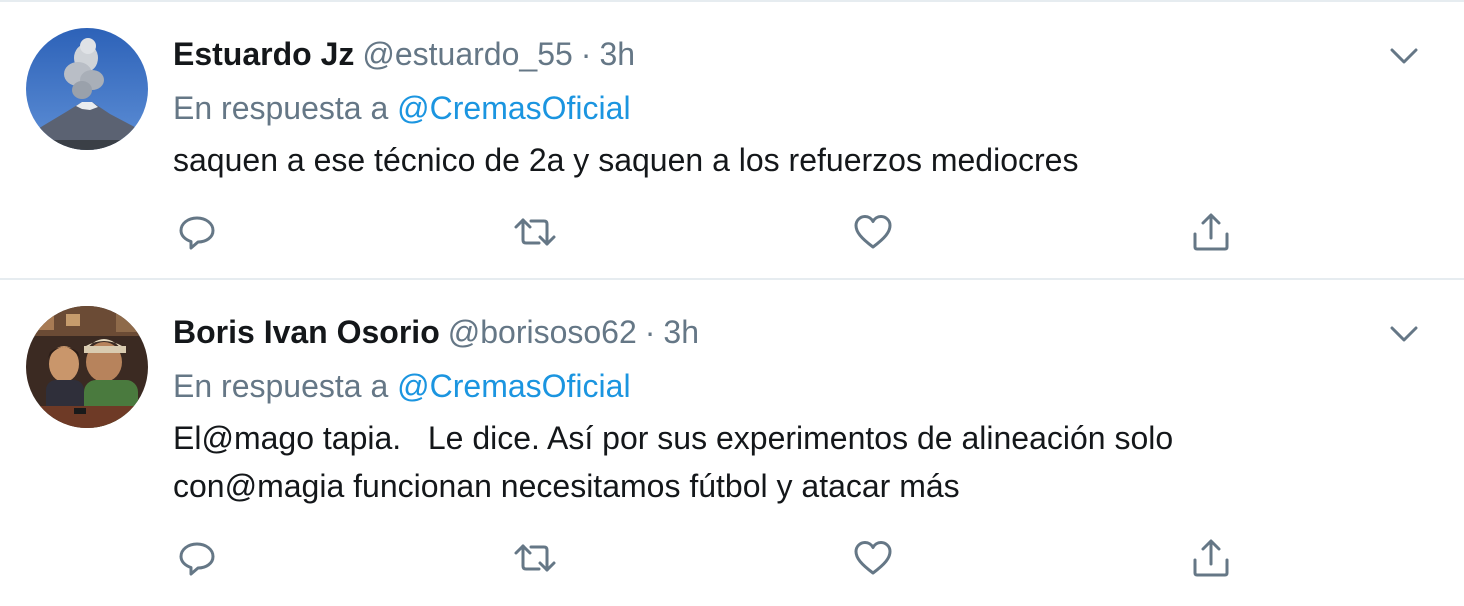 The height and width of the screenshot is (606, 1464). I want to click on user-handle: @estuardo_55, so click(467, 54).